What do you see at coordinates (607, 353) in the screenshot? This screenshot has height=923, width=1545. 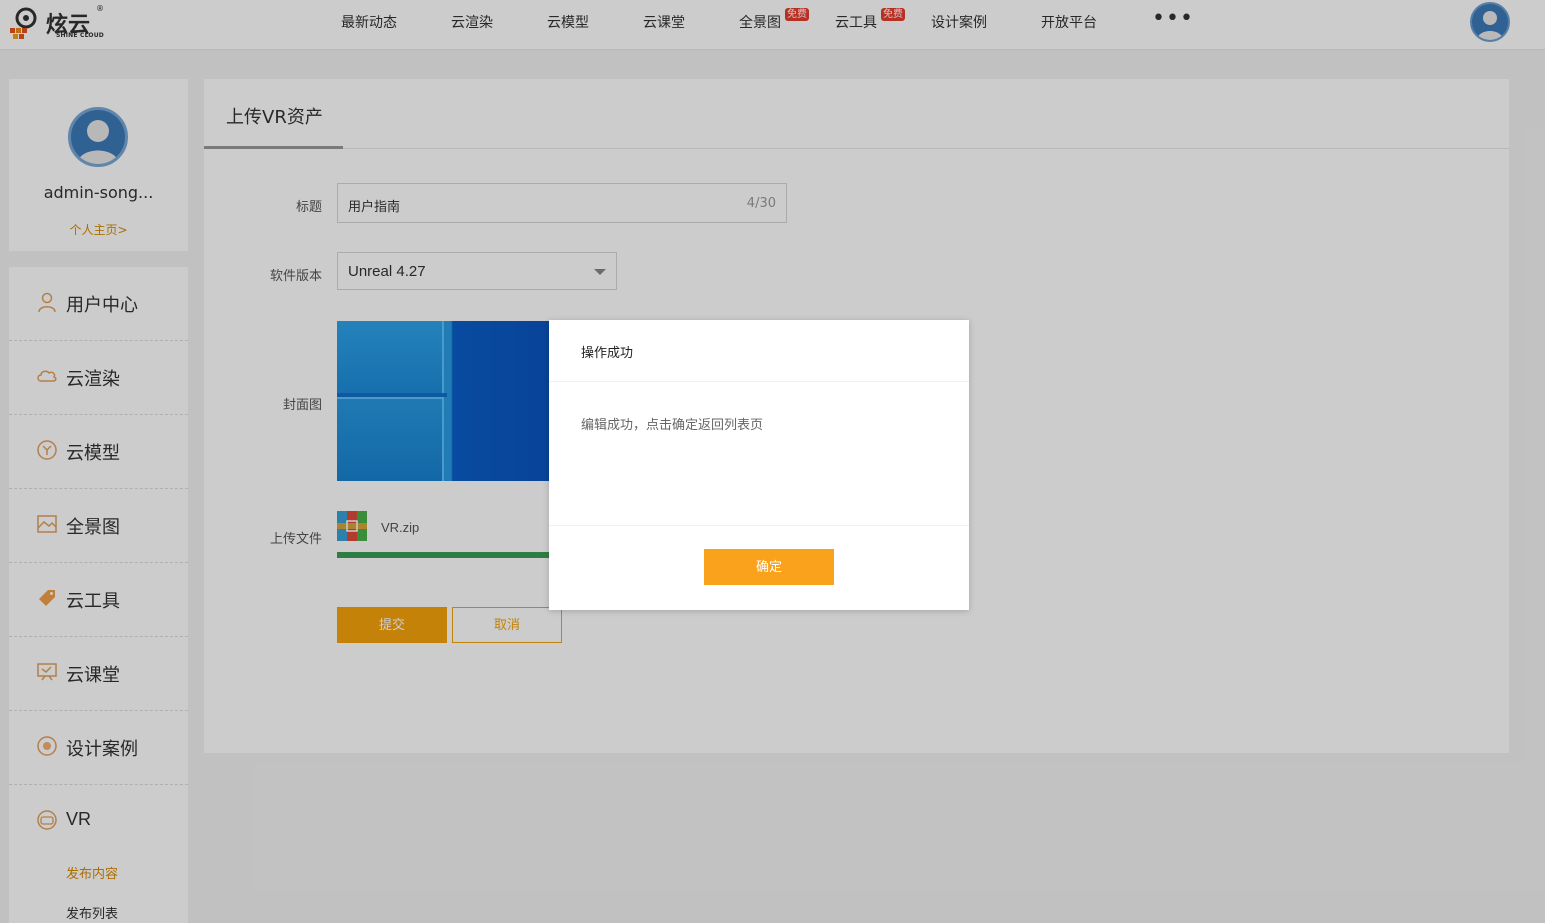 I see `dialog-title: 操作成功` at bounding box center [607, 353].